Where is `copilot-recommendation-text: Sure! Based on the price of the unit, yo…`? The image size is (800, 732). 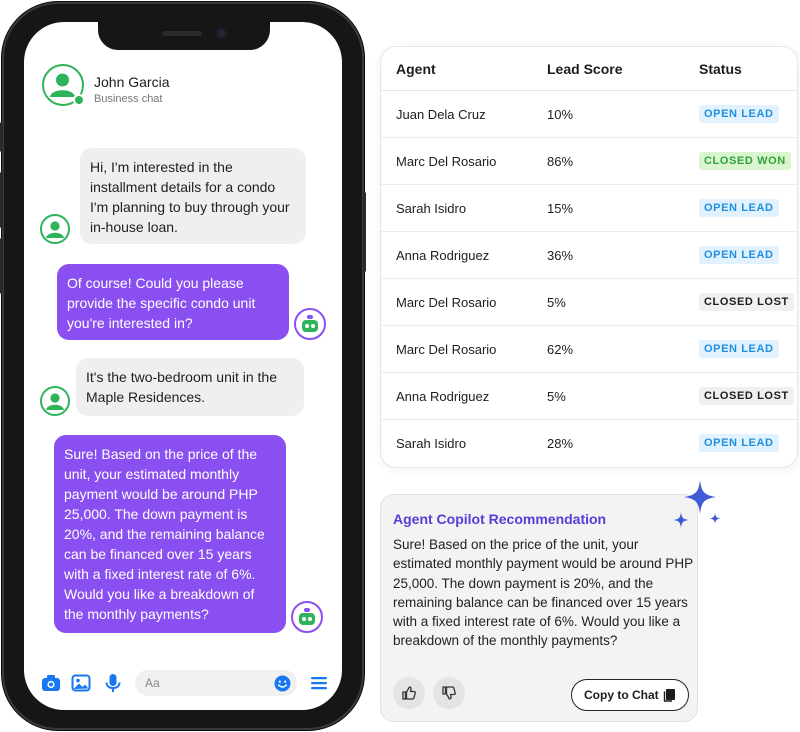
copilot-recommendation-text: Sure! Based on the price of the unit, yo… is located at coordinates (543, 593).